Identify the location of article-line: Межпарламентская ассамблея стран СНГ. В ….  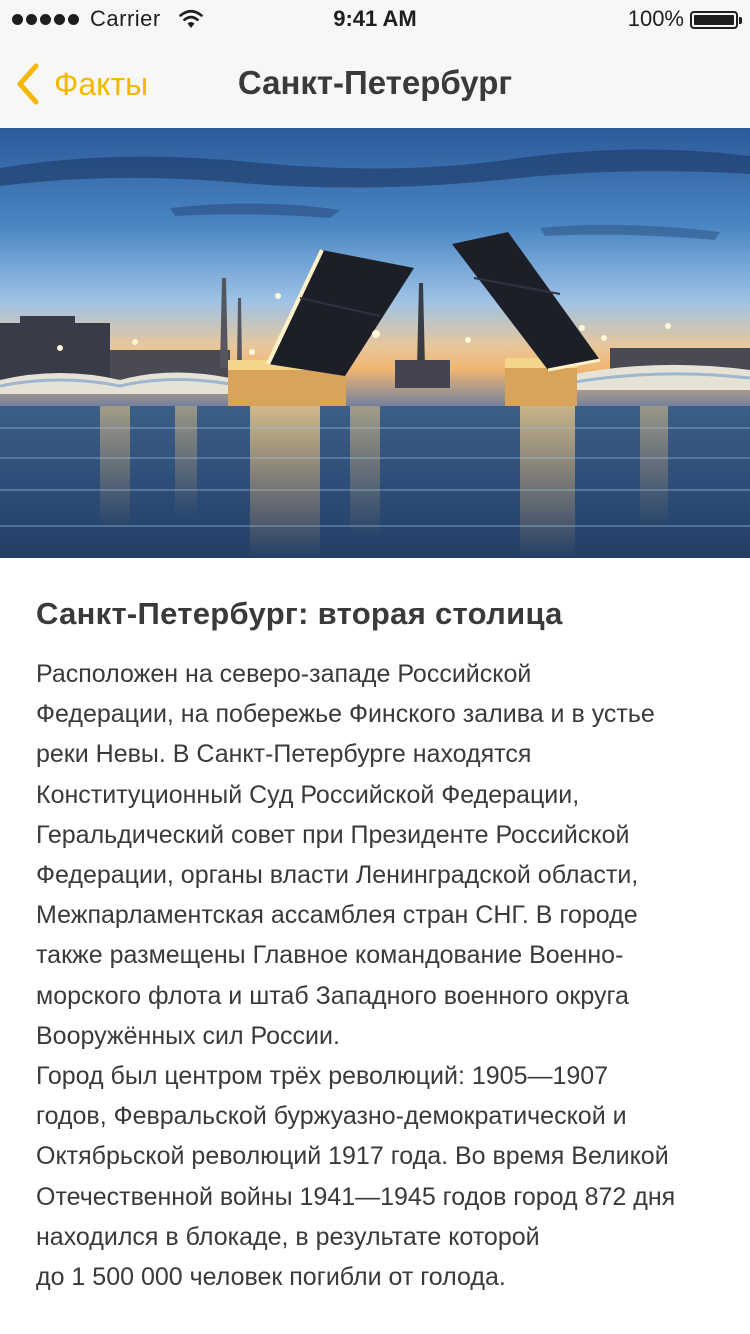
(337, 915).